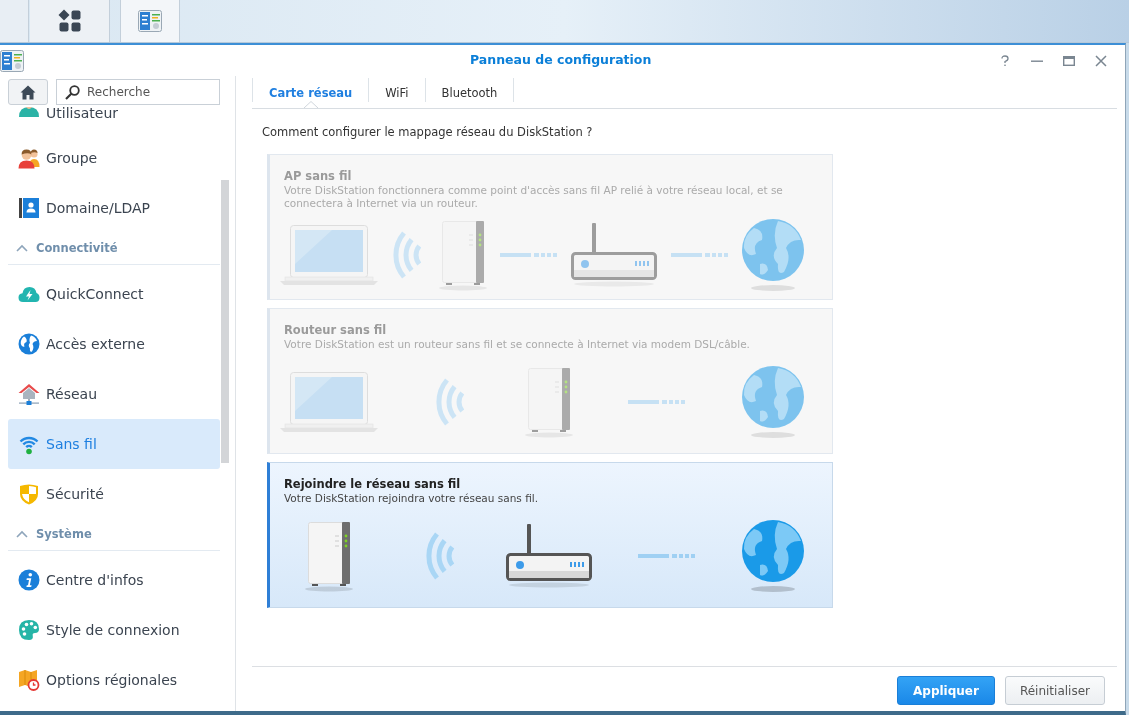  I want to click on scrollbar-thumb, so click(225, 321).